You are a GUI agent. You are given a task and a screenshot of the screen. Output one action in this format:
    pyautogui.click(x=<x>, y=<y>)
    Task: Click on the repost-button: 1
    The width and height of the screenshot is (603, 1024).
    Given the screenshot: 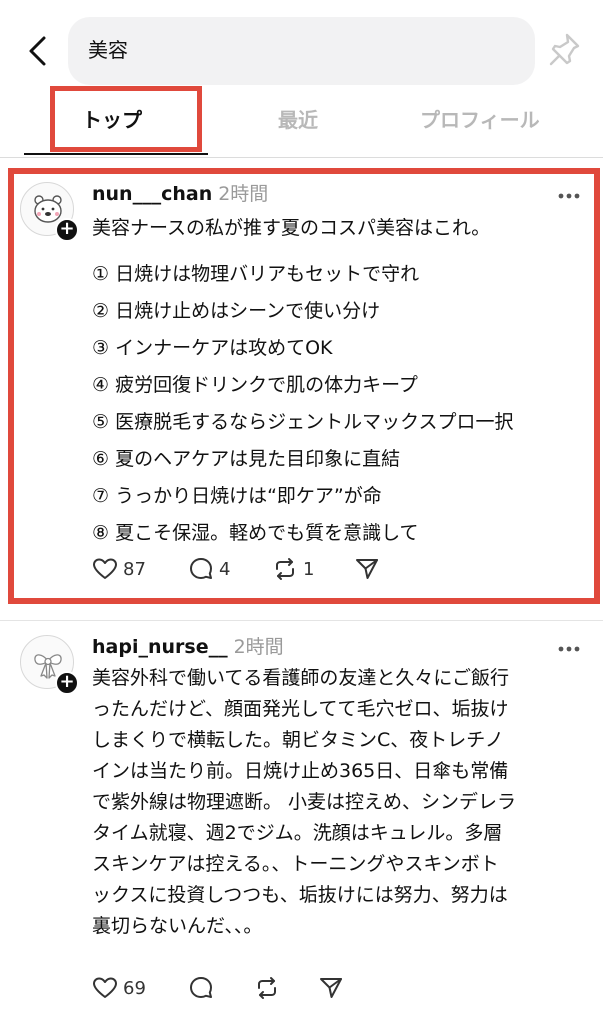 What is the action you would take?
    pyautogui.click(x=293, y=569)
    